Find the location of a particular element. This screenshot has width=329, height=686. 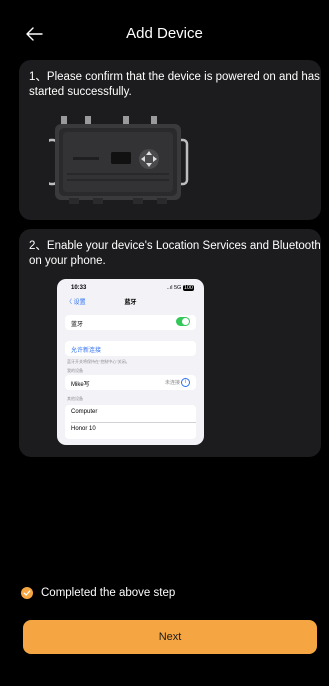

phone-other-devices-list: Computer Honor 10 is located at coordinates (130, 422).